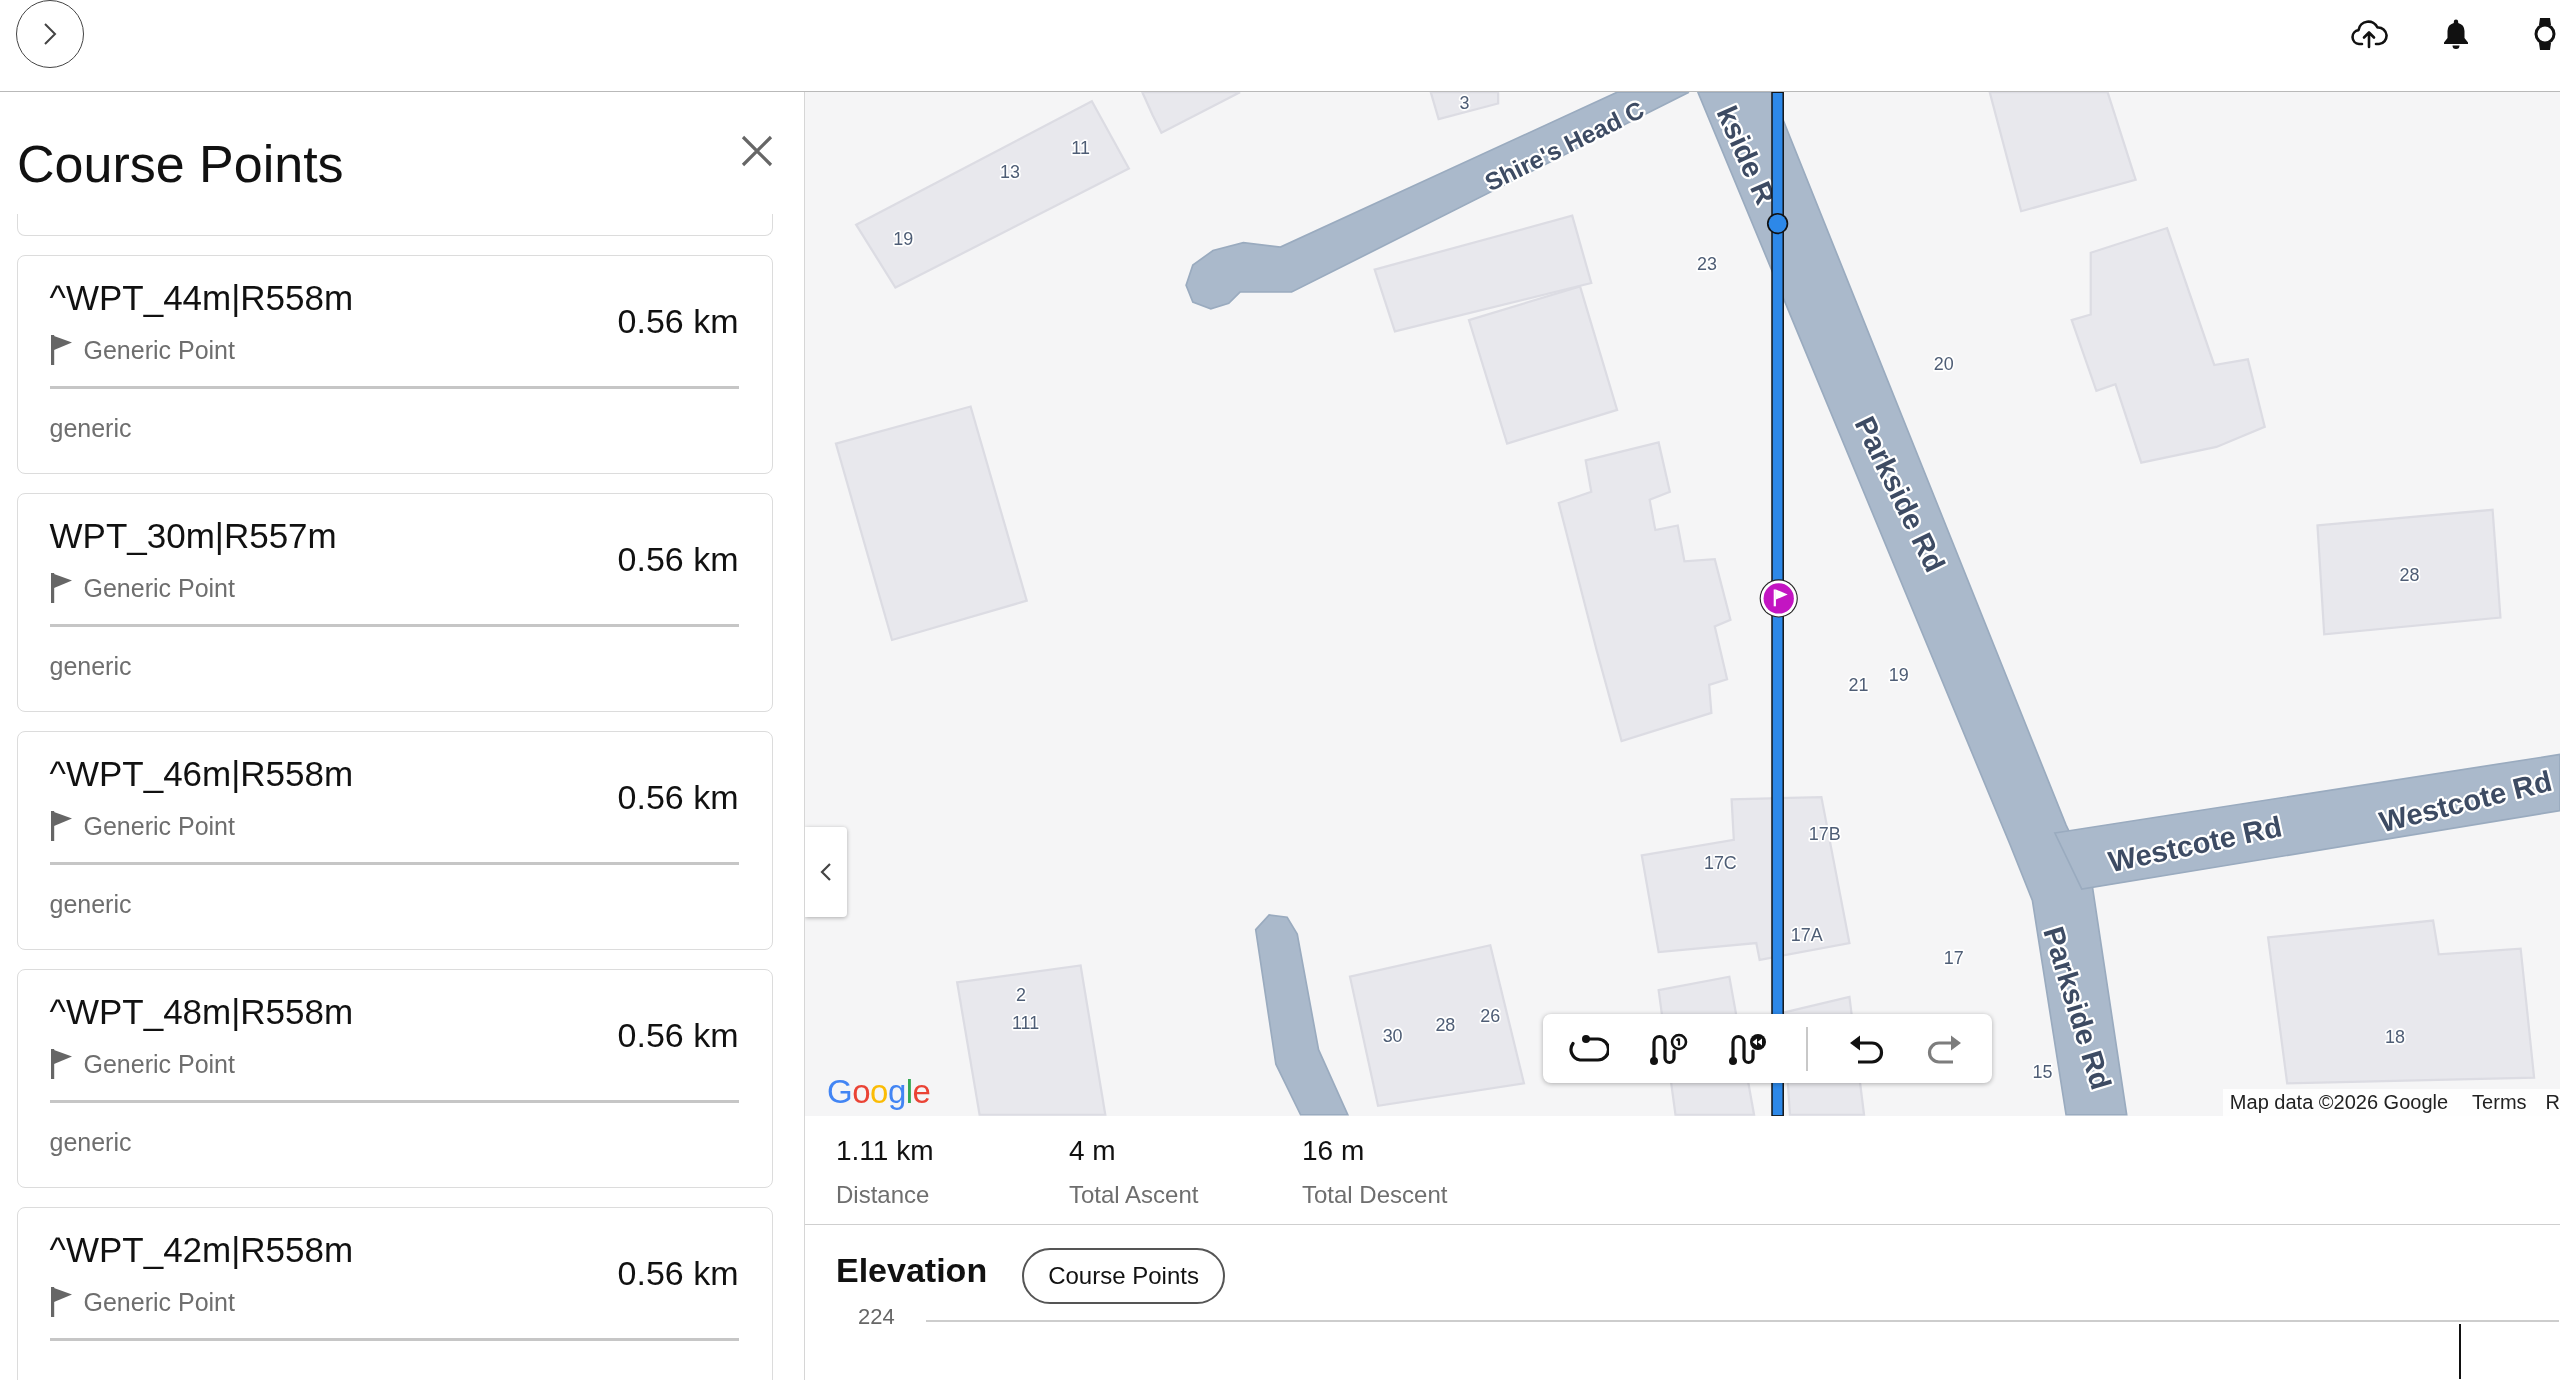 This screenshot has width=2560, height=1380. Describe the element at coordinates (1778, 598) in the screenshot. I see `flag-marker-icon` at that location.